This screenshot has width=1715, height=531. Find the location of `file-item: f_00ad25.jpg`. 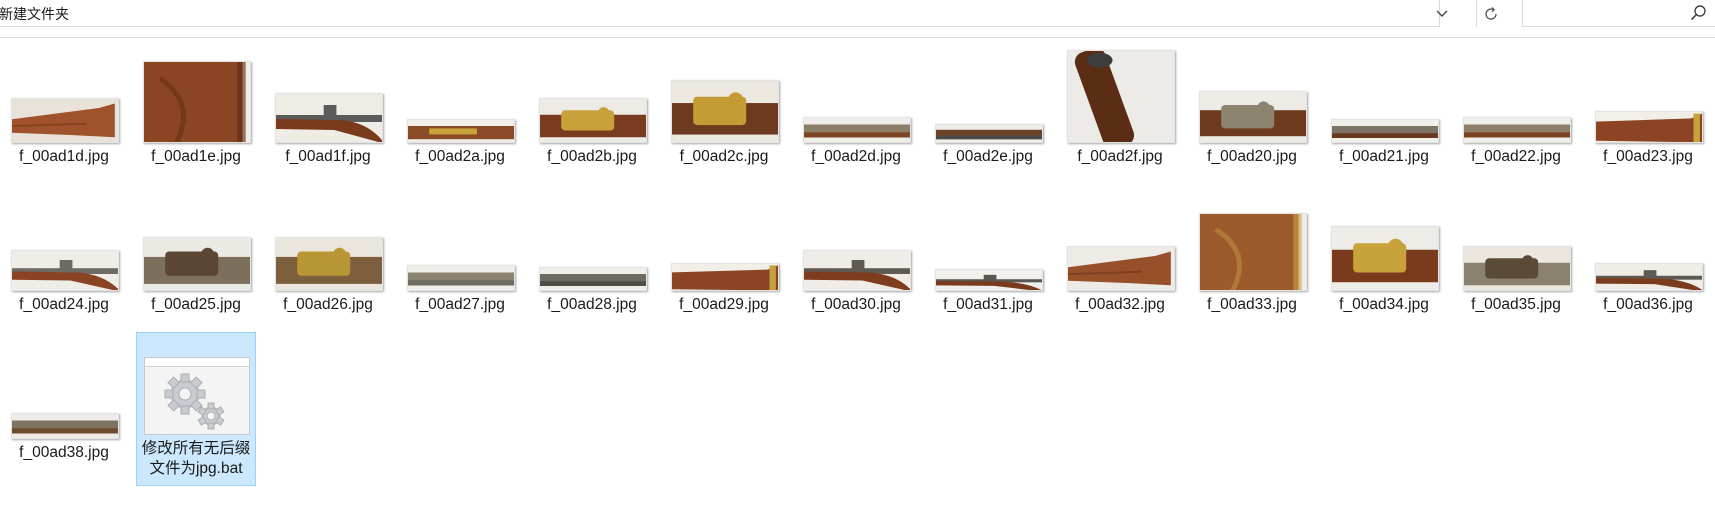

file-item: f_00ad25.jpg is located at coordinates (196, 253).